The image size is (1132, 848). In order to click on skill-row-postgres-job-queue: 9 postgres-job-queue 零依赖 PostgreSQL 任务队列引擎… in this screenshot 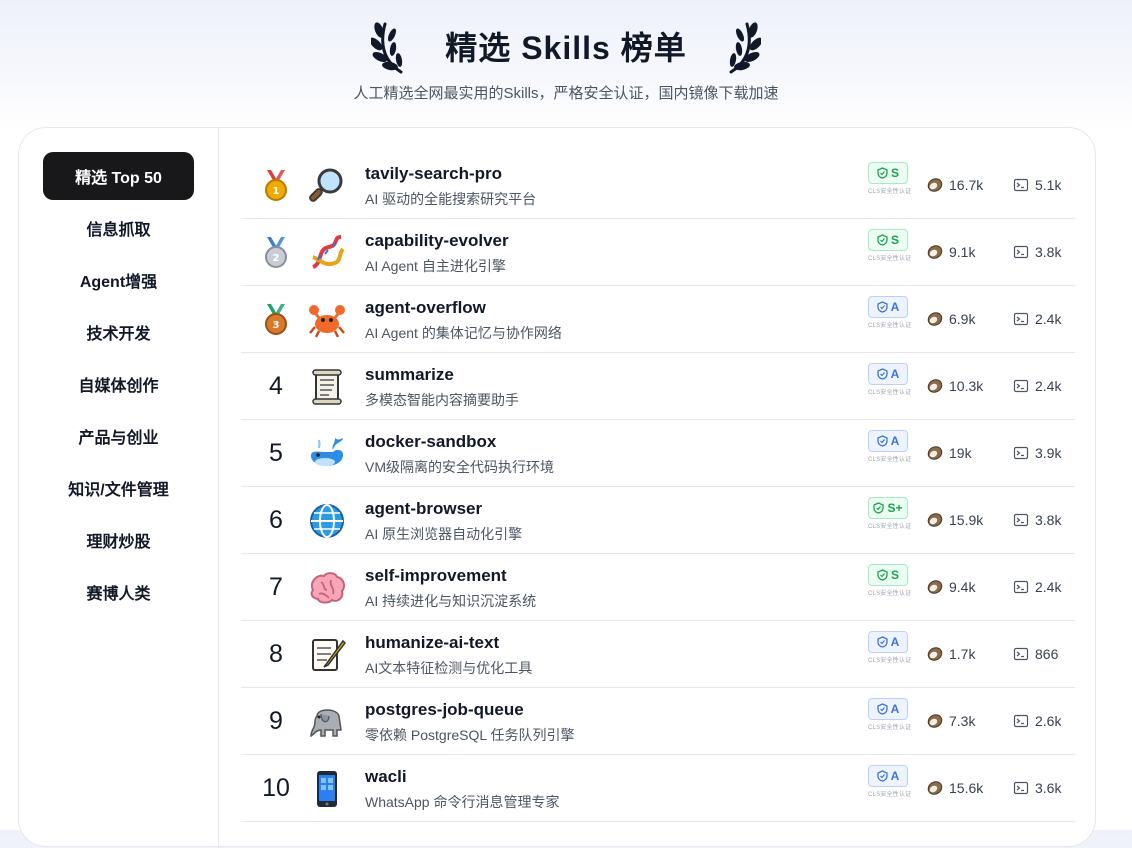, I will do `click(658, 721)`.